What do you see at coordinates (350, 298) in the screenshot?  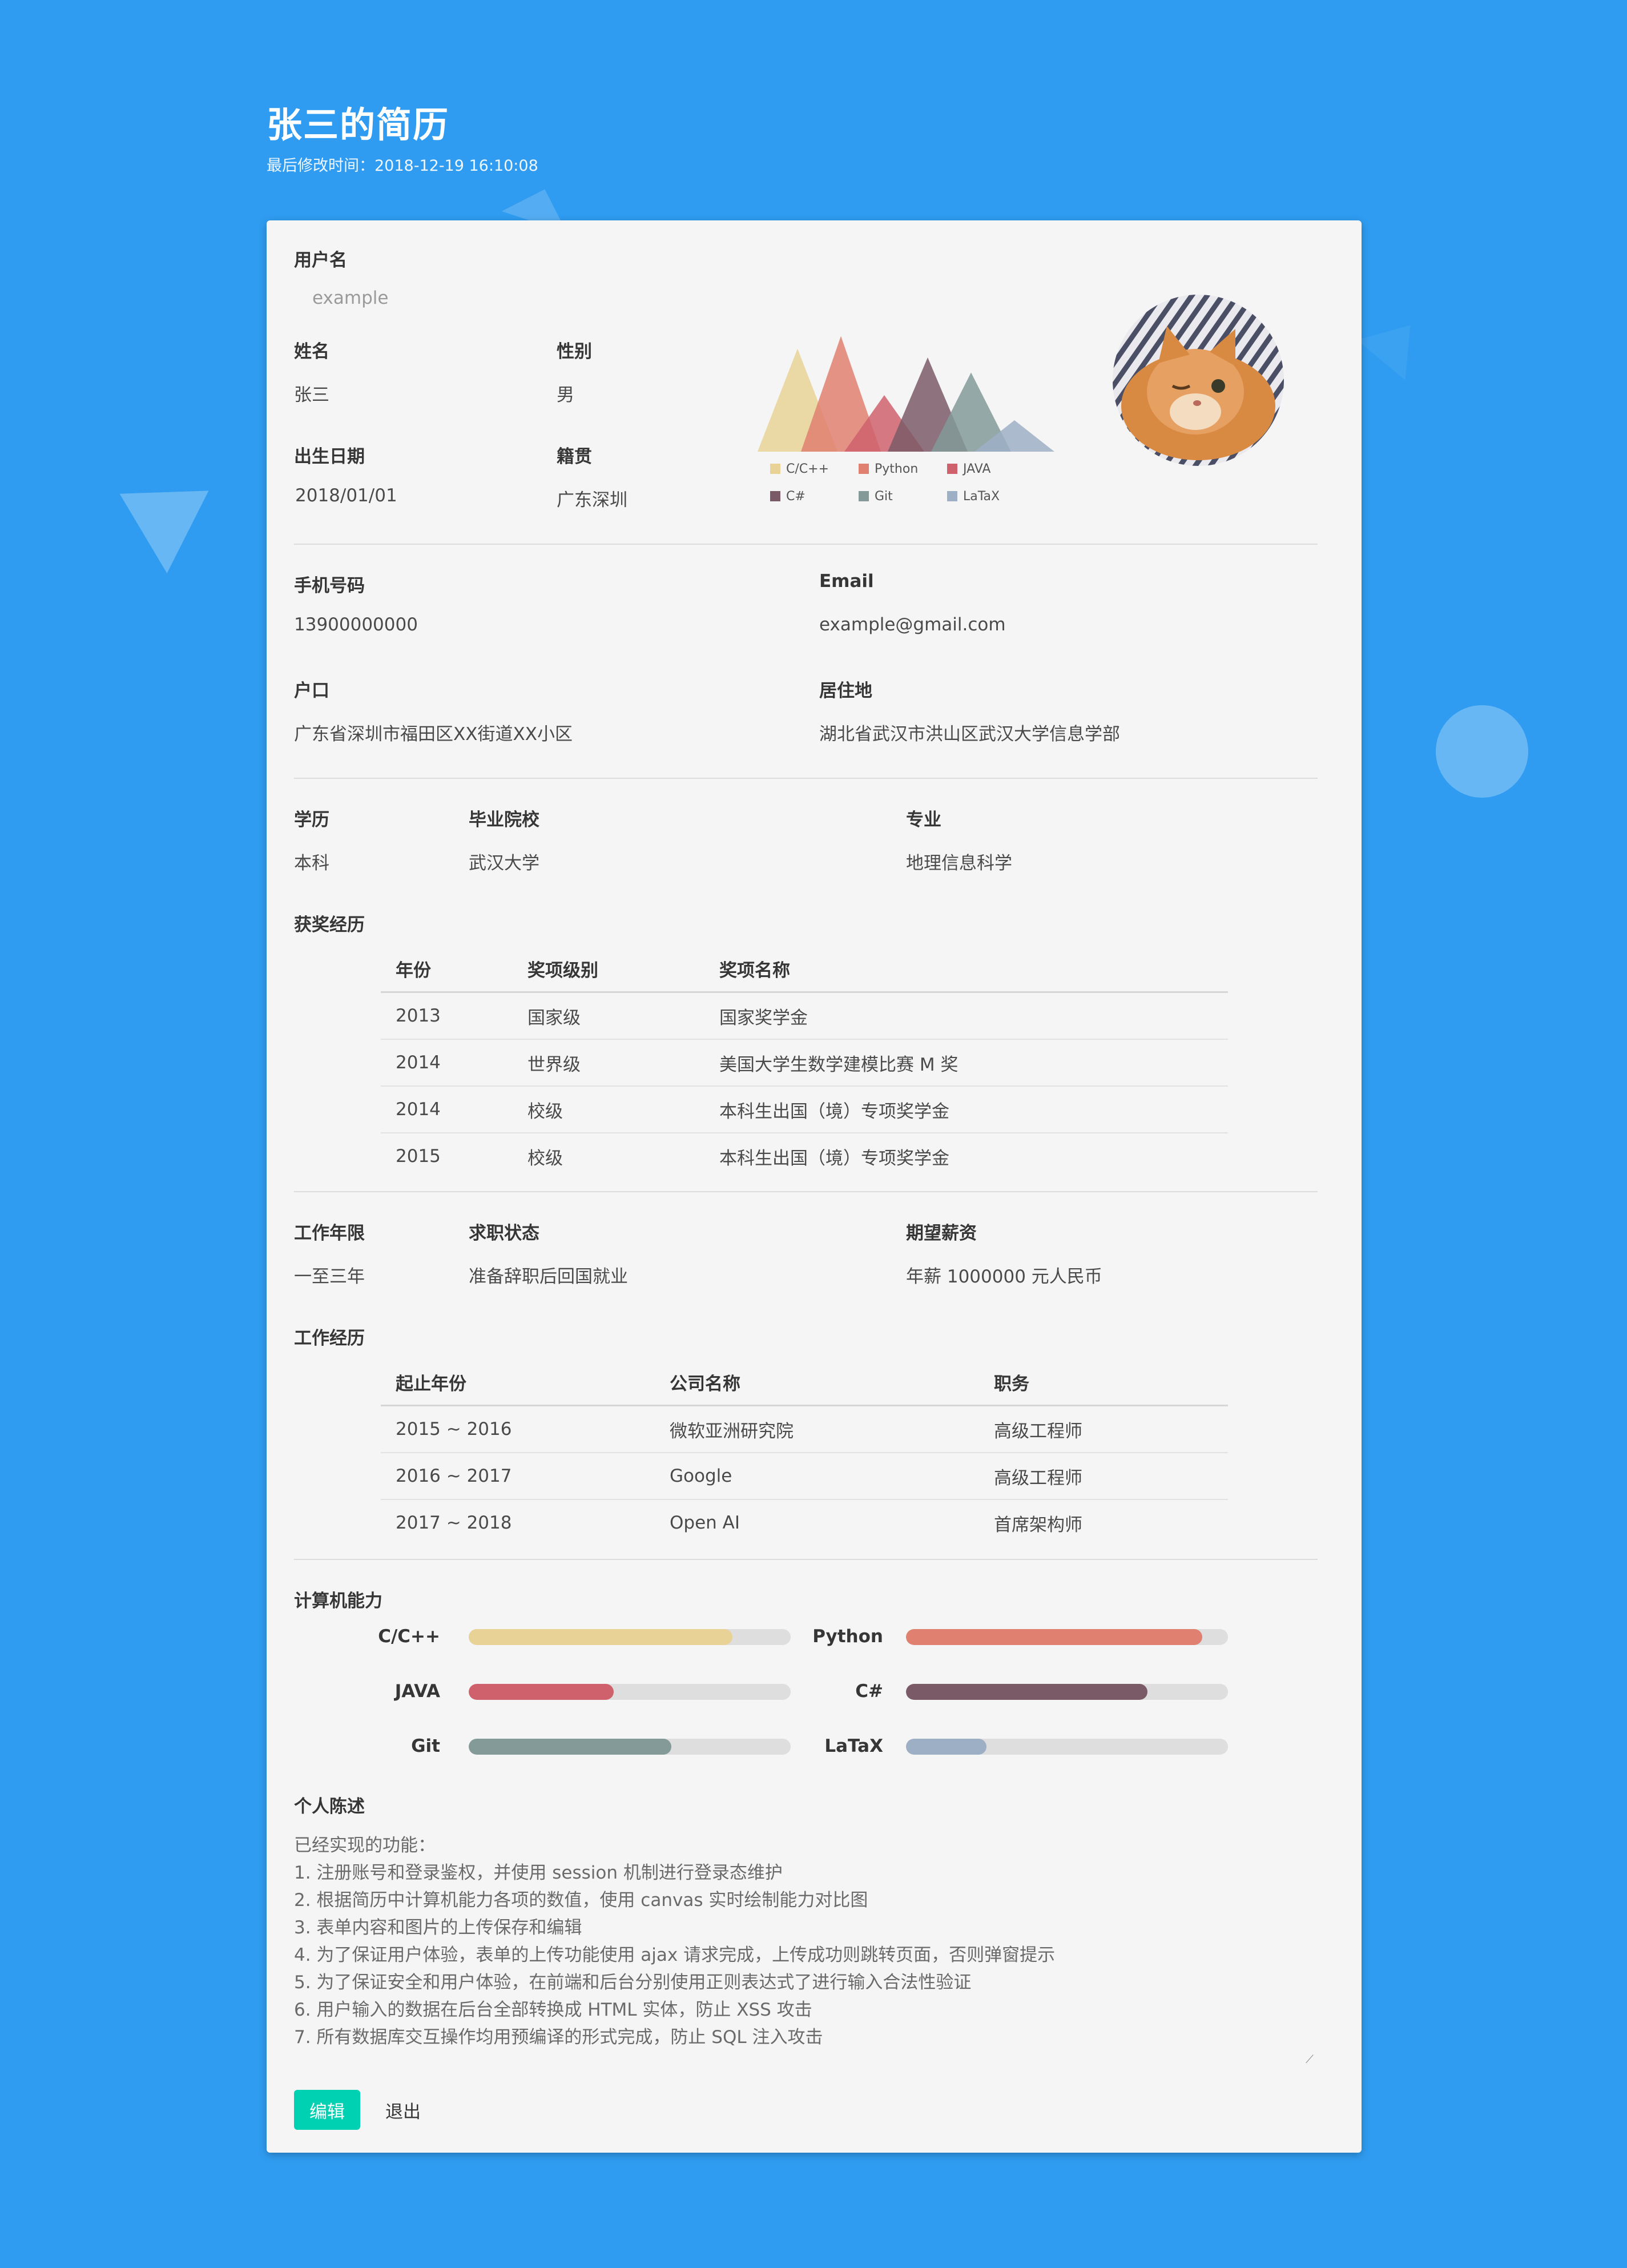 I see `username-input: example` at bounding box center [350, 298].